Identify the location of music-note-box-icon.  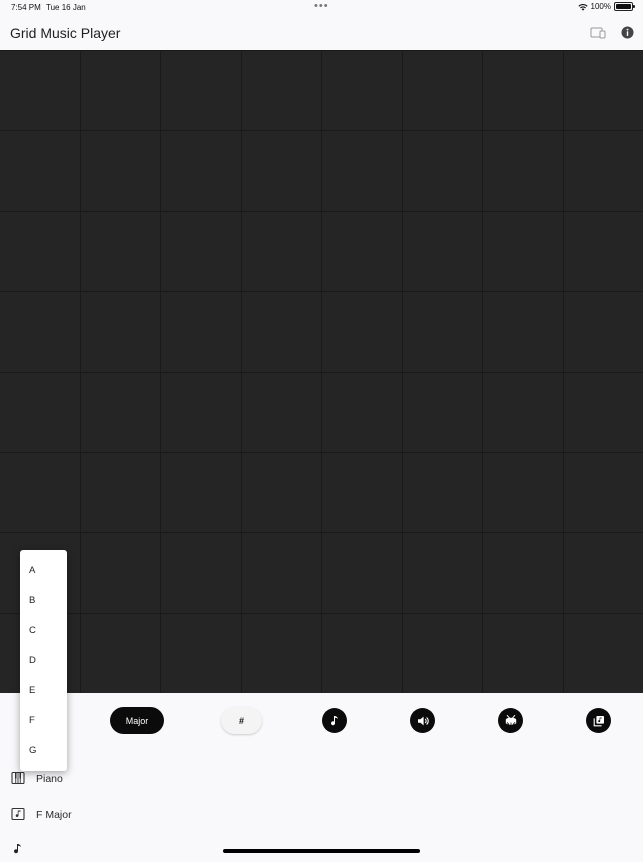
(18, 814).